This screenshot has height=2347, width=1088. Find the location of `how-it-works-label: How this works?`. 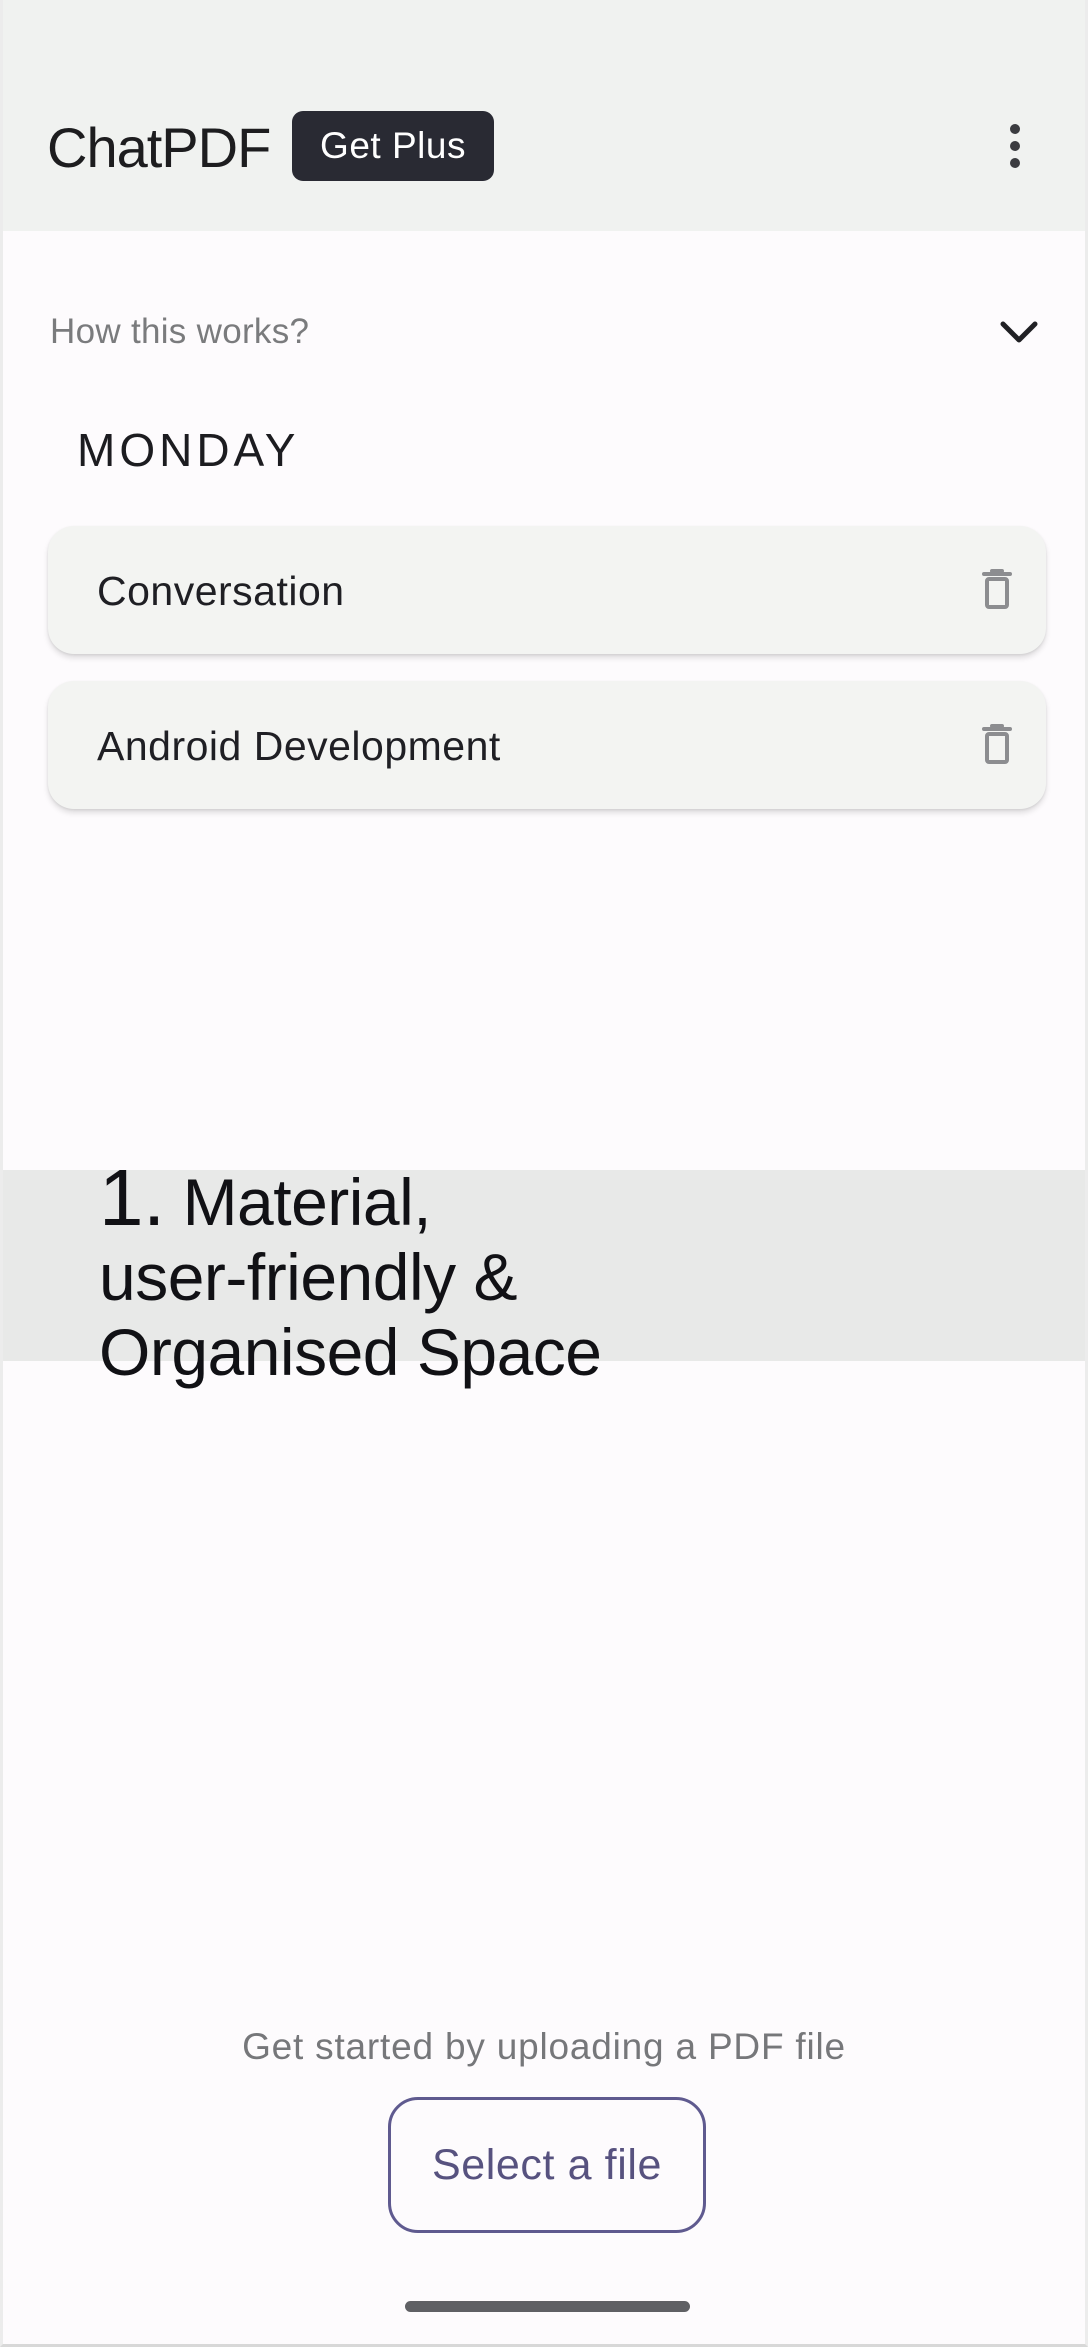

how-it-works-label: How this works? is located at coordinates (180, 331).